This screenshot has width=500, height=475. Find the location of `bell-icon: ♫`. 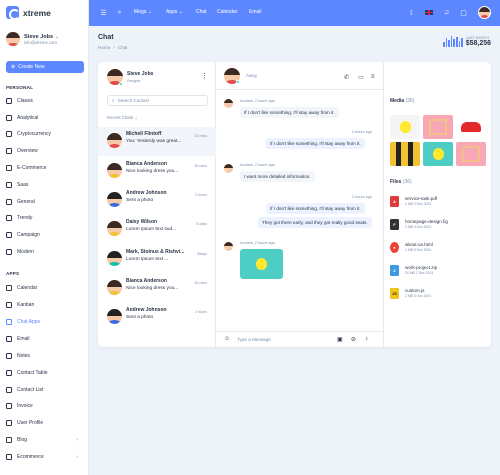

bell-icon: ♫ is located at coordinates (446, 12).